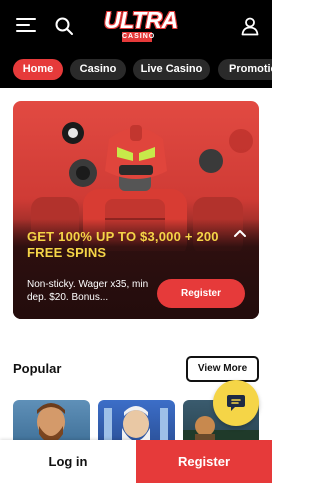 This screenshot has height=483, width=320. What do you see at coordinates (201, 293) in the screenshot?
I see `banner-register-button: Register` at bounding box center [201, 293].